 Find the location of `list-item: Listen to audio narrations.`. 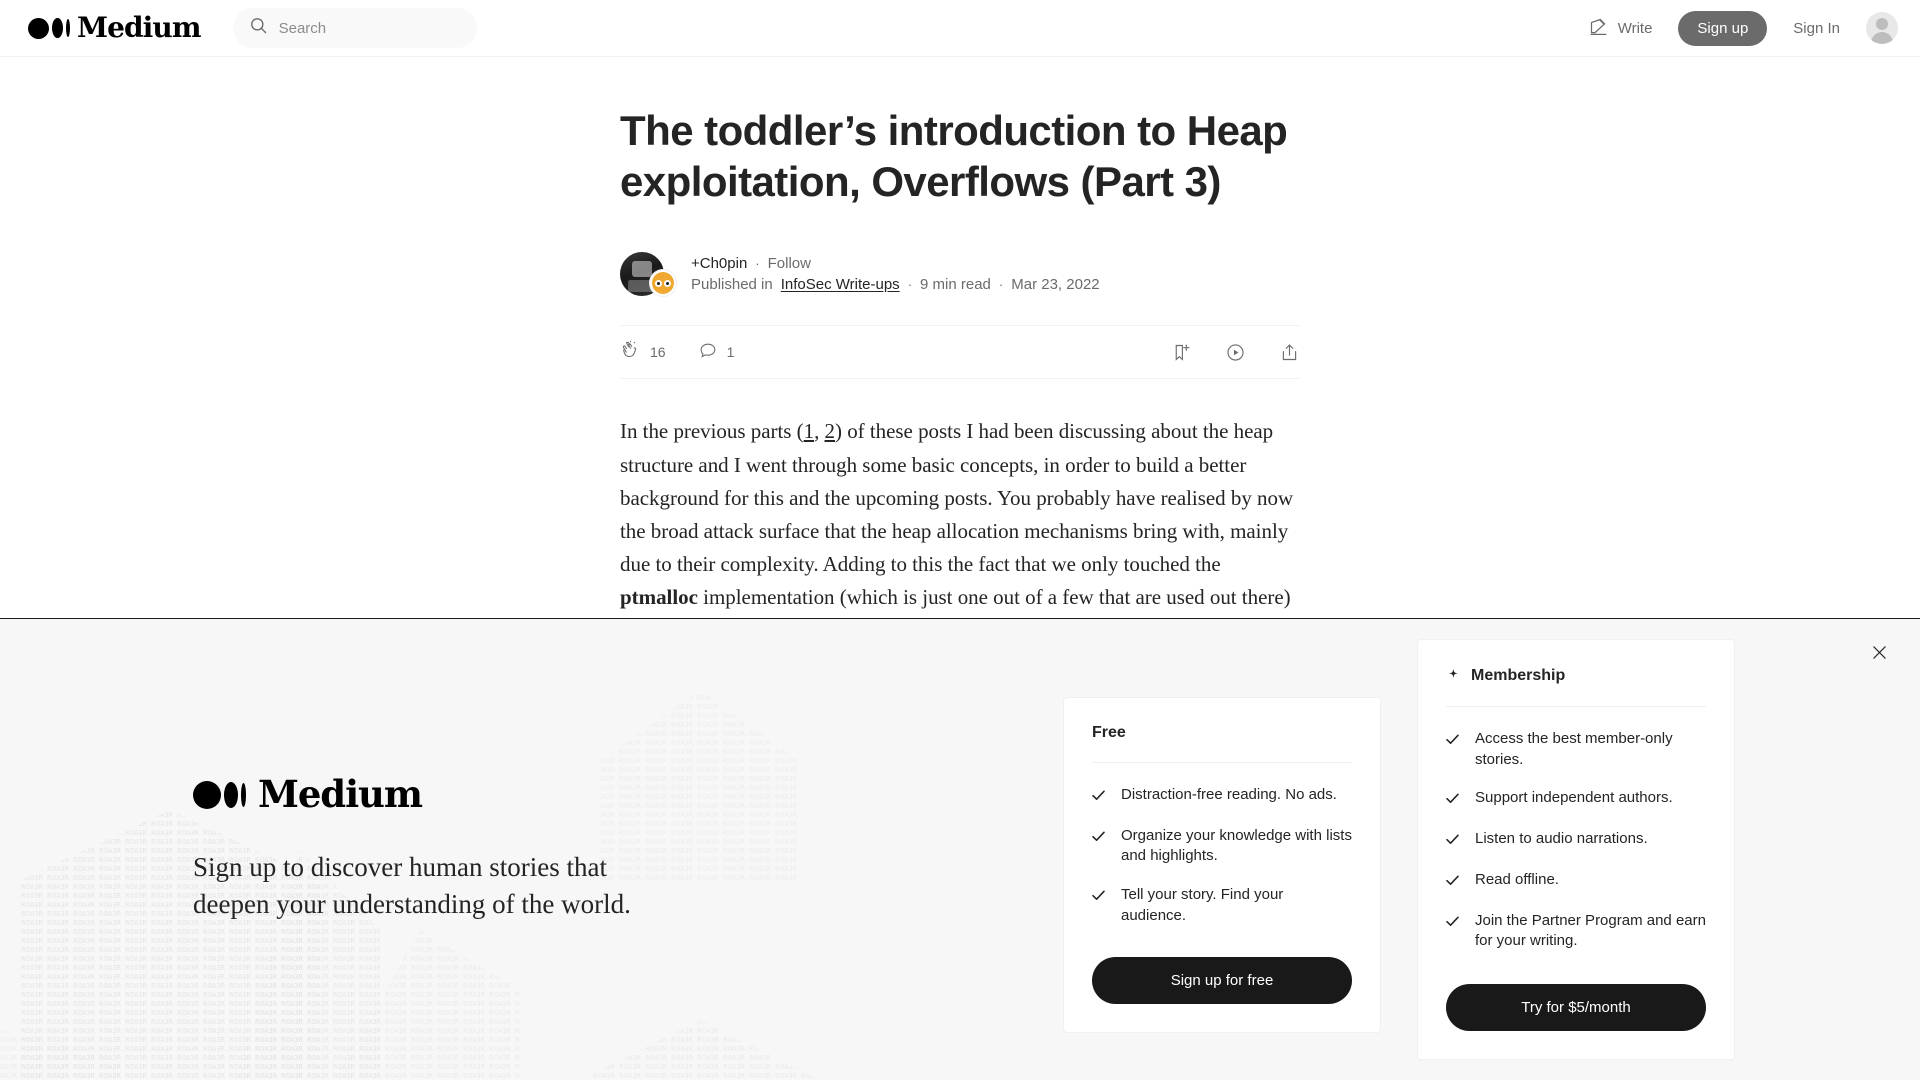

list-item: Listen to audio narrations. is located at coordinates (1576, 840).